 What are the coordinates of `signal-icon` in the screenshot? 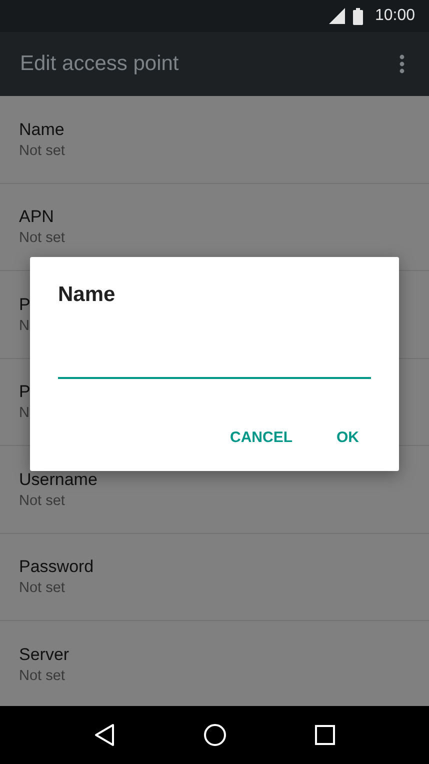 It's located at (336, 16).